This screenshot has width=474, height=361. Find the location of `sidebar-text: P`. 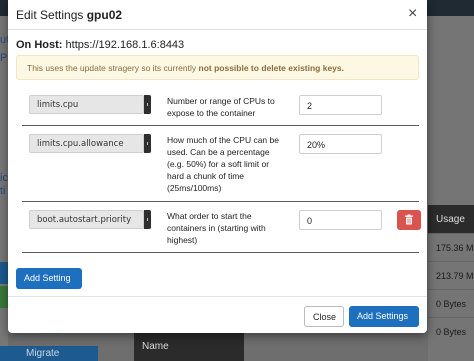

sidebar-text: P is located at coordinates (4, 58).